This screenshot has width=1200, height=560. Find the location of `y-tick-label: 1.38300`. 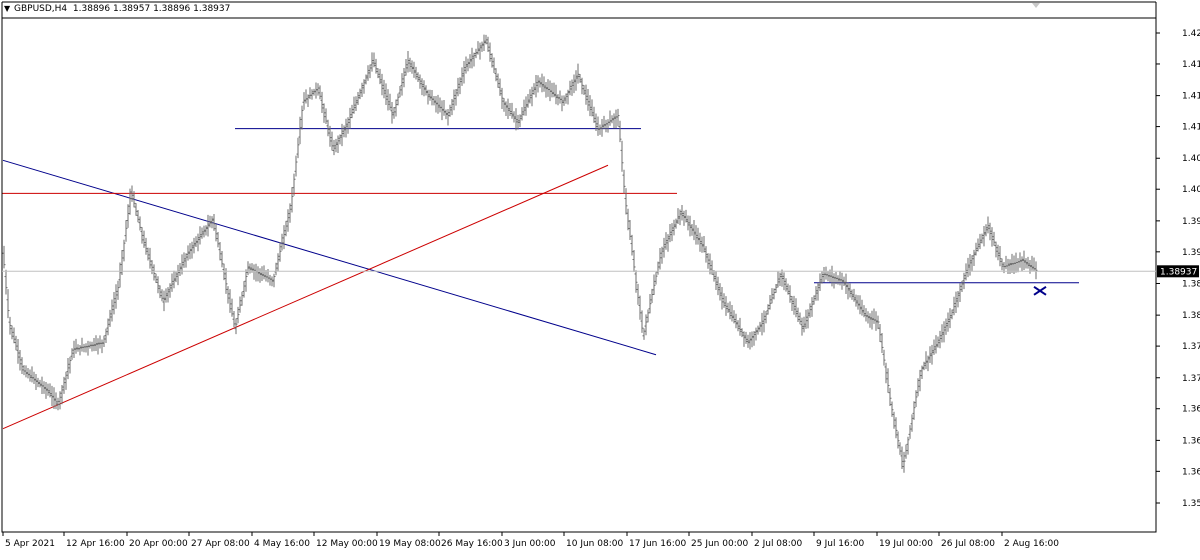

y-tick-label: 1.38300 is located at coordinates (1191, 316).